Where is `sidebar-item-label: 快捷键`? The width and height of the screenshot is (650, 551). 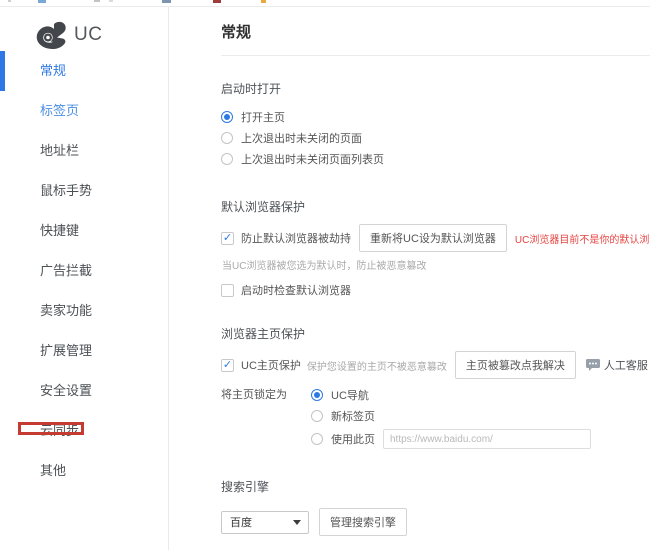
sidebar-item-label: 快捷键 is located at coordinates (60, 230).